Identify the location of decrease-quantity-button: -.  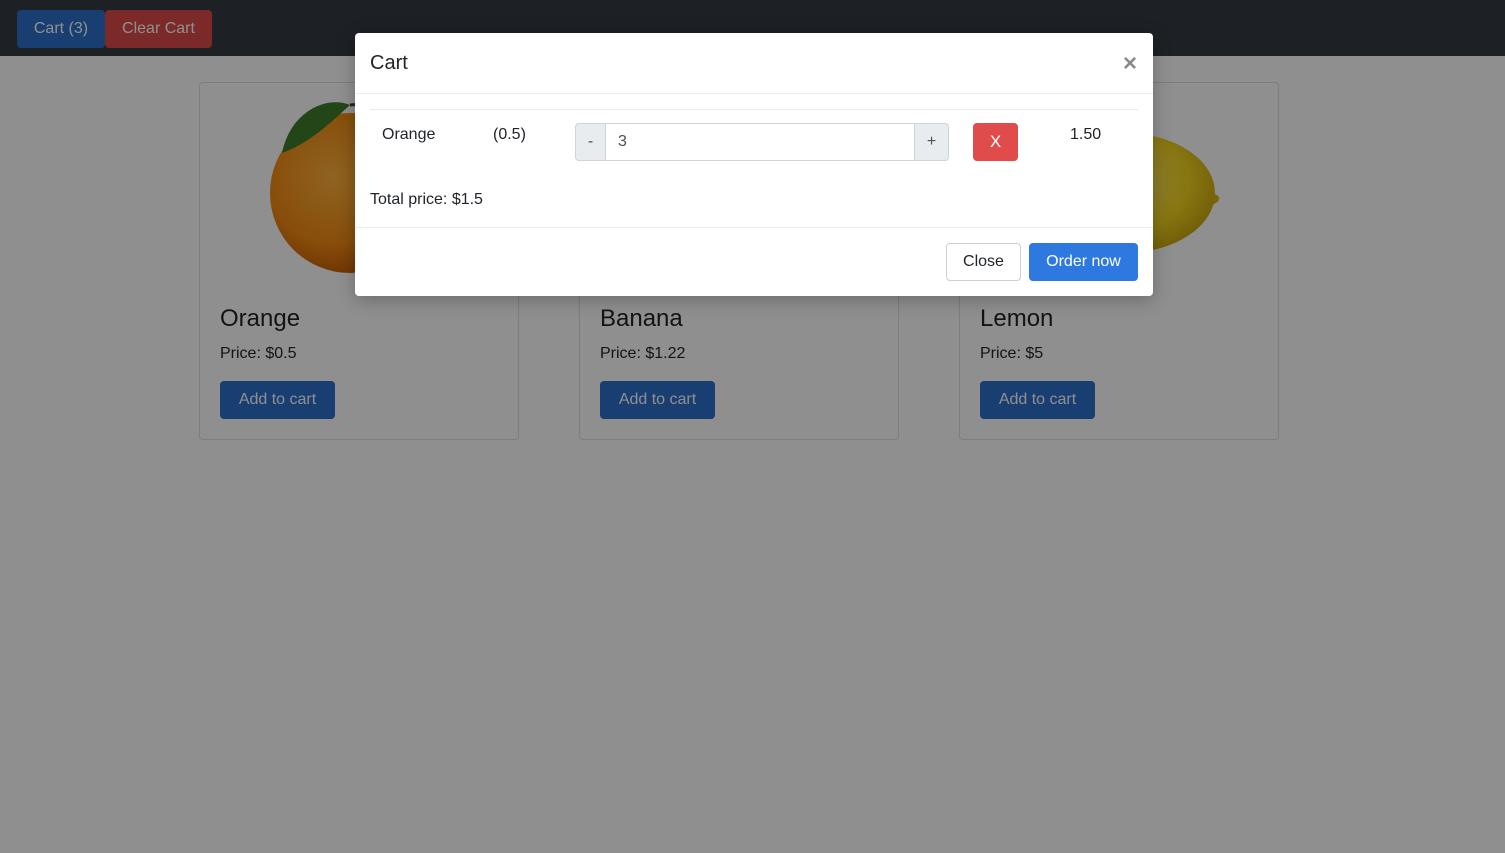
(590, 142).